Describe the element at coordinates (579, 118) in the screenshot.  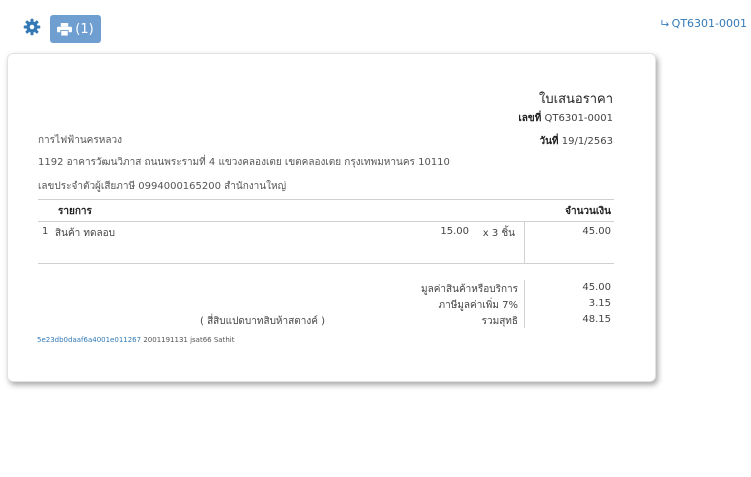
I see `document-number-value: QT6301-0001` at that location.